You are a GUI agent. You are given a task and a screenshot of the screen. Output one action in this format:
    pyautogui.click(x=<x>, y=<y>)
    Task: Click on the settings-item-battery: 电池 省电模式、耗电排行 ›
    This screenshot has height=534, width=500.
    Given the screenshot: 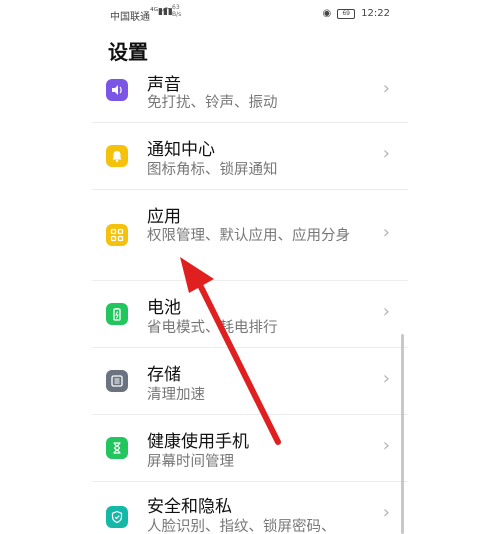 What is the action you would take?
    pyautogui.click(x=250, y=314)
    